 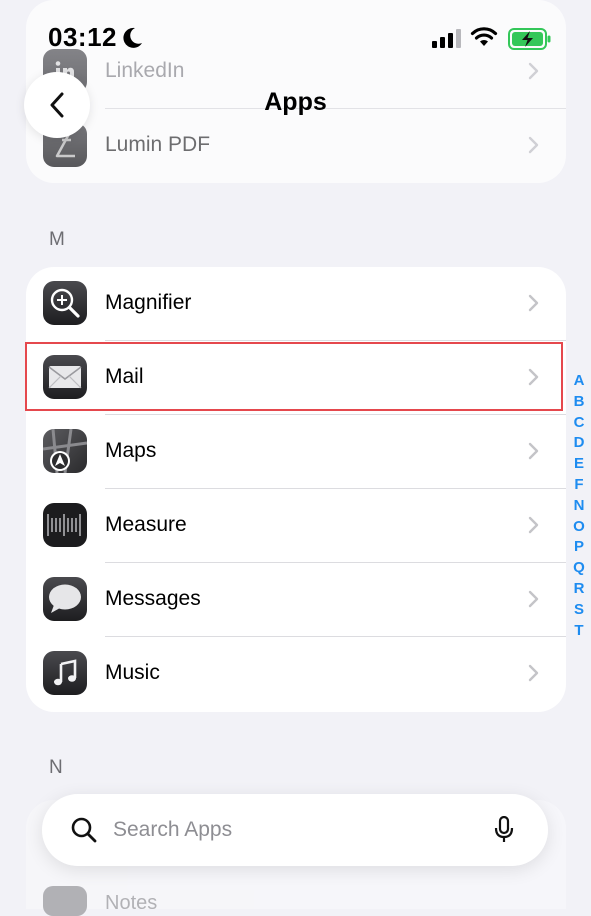 What do you see at coordinates (484, 36) in the screenshot?
I see `wifi-icon` at bounding box center [484, 36].